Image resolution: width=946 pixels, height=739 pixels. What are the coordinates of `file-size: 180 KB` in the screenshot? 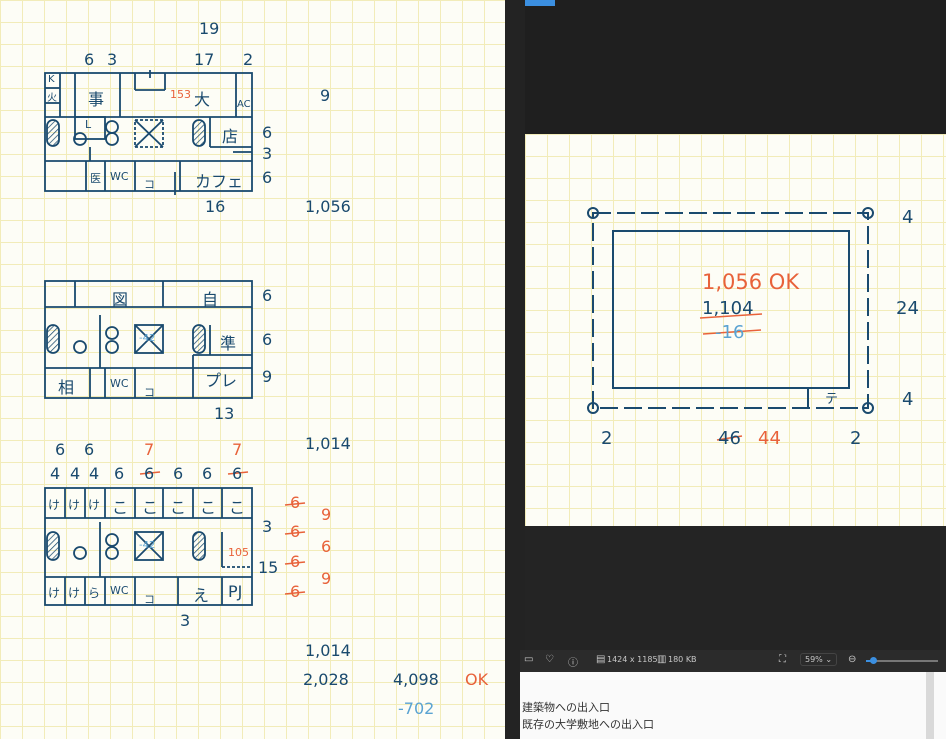 It's located at (682, 659).